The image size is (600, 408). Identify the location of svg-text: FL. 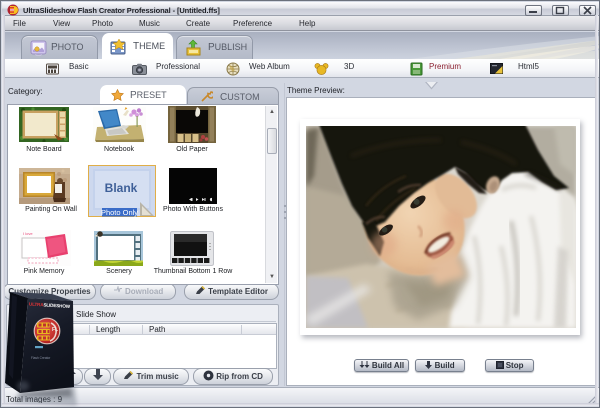
(55, 330).